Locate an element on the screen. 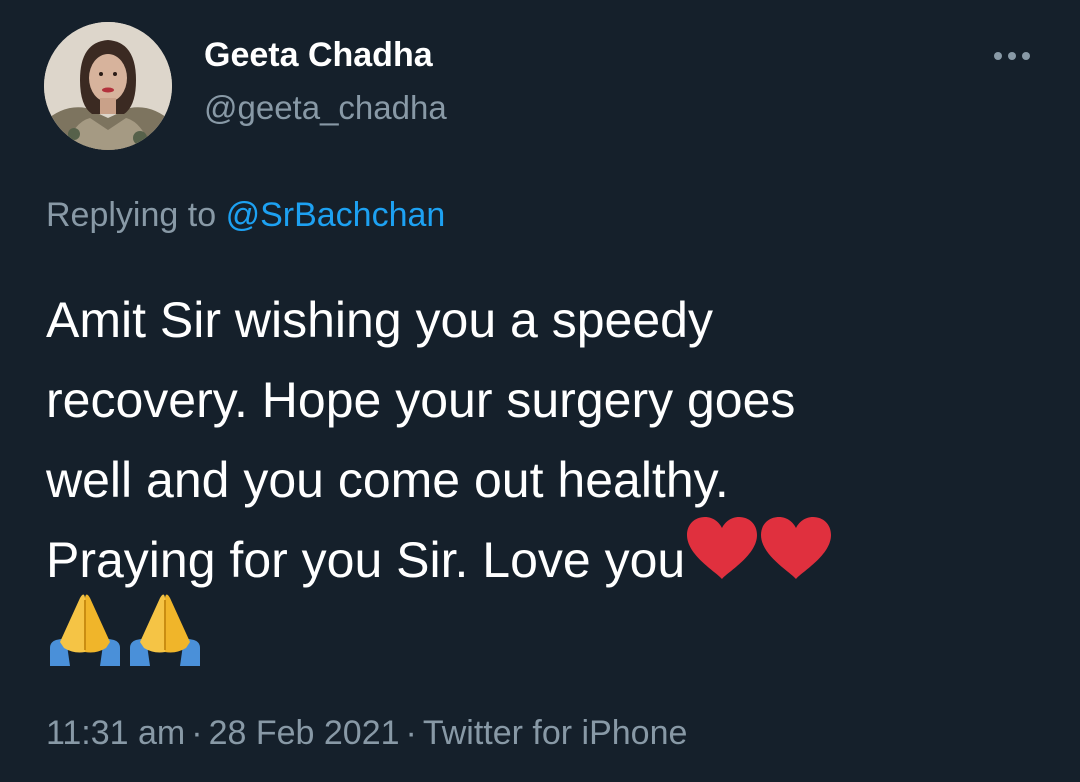  tweet-text-line: Amit Sir wishing you a speedy is located at coordinates (379, 320).